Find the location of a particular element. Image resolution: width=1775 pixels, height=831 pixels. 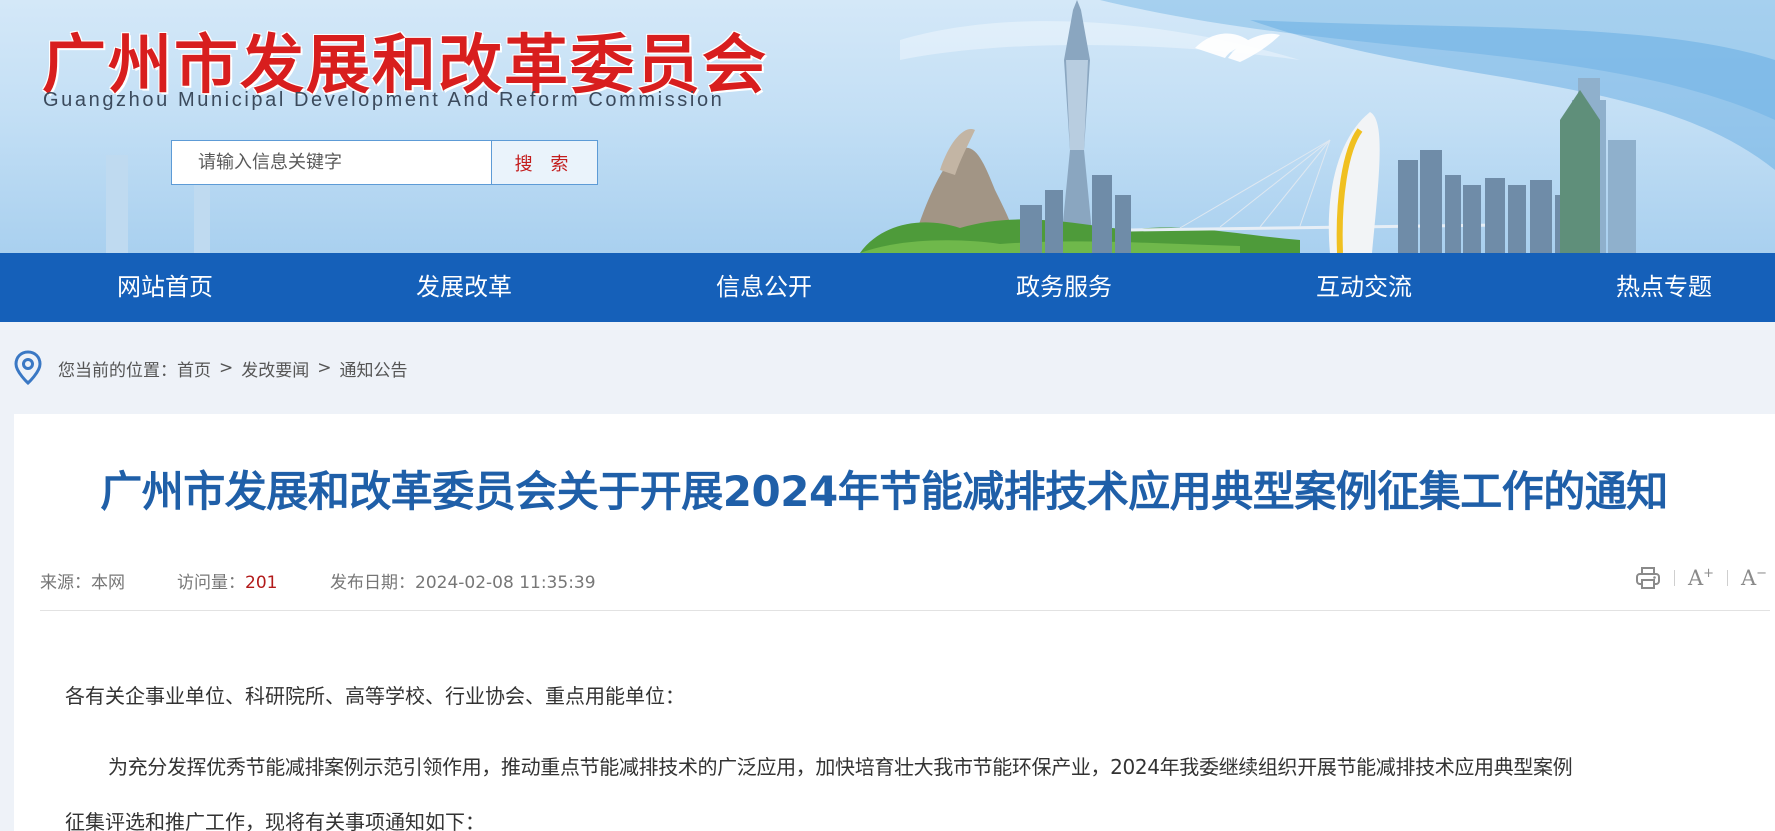

breadcrumb-notices: 通知公告 is located at coordinates (374, 368).